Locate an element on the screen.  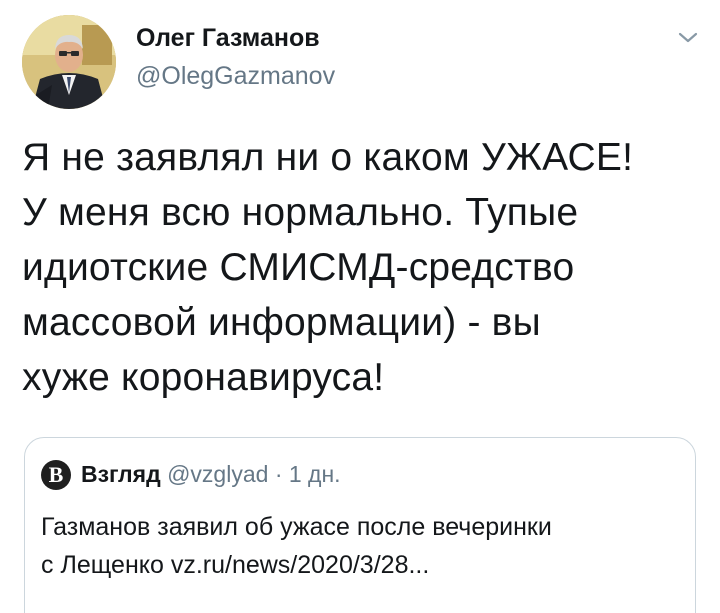
avatar-image is located at coordinates (69, 62).